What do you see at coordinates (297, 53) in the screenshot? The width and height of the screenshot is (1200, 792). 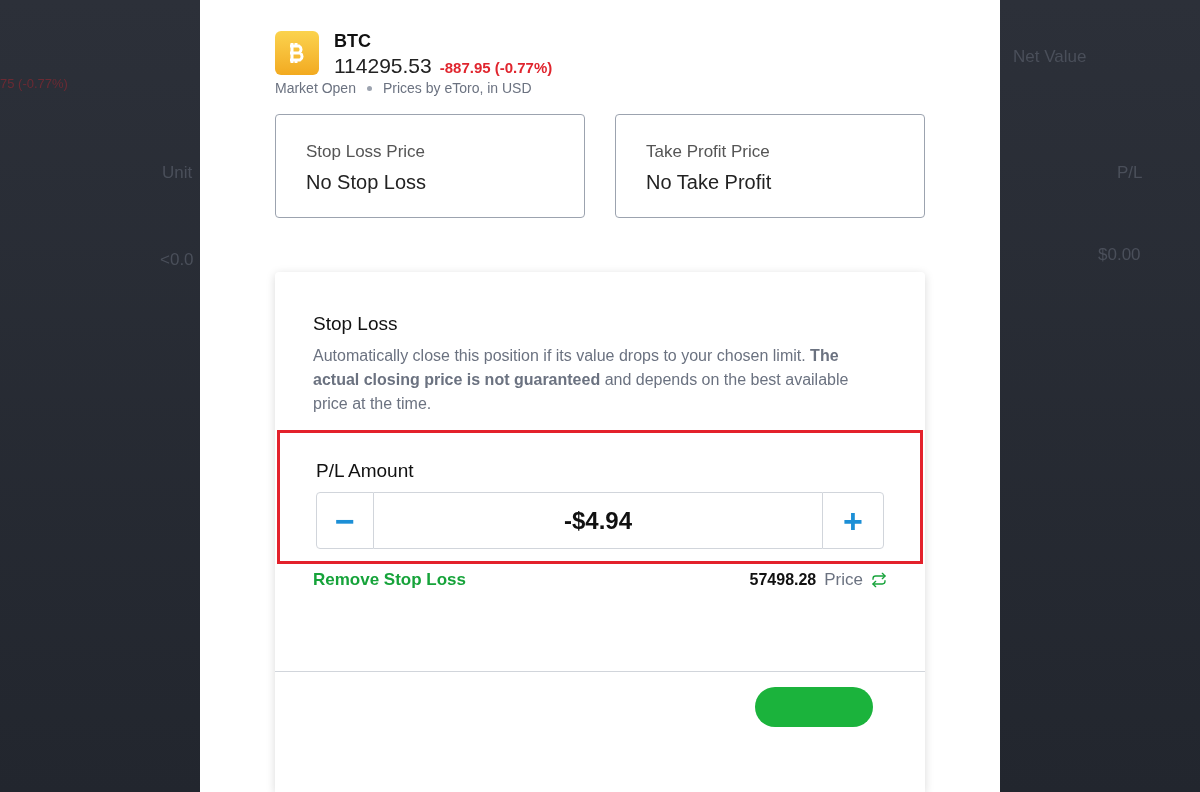 I see `bitcoin-logo-icon` at bounding box center [297, 53].